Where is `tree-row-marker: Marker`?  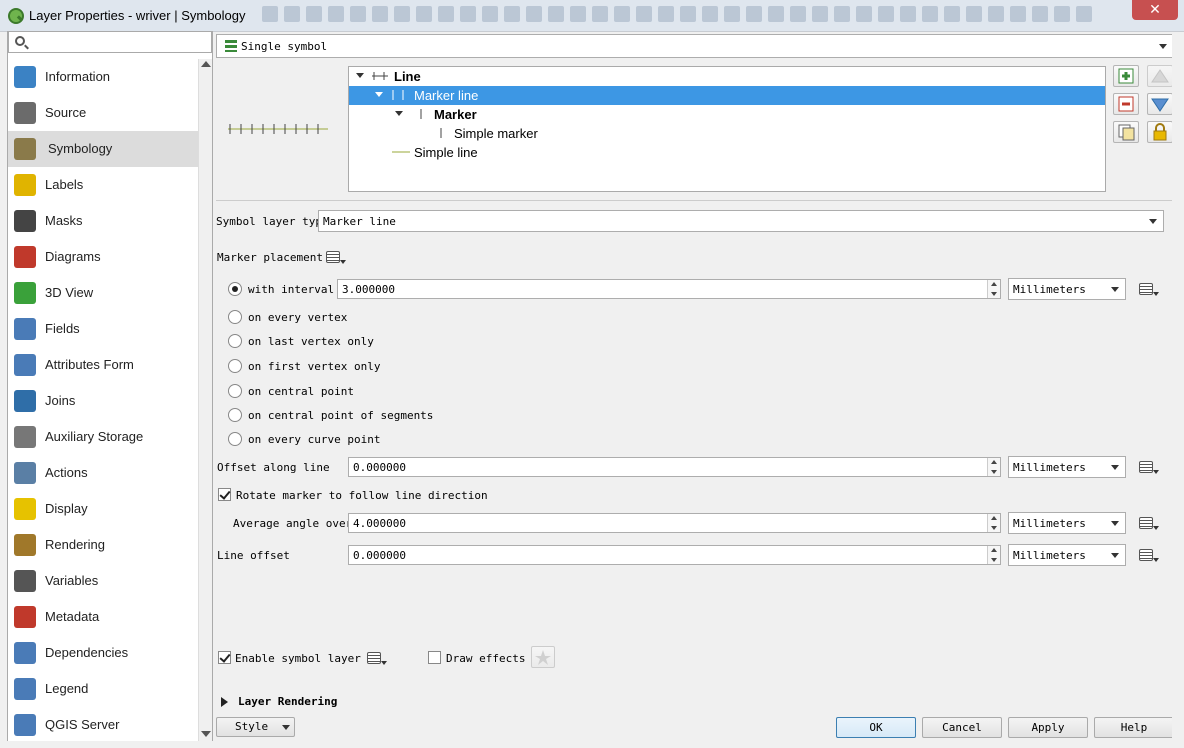
tree-row-marker: Marker is located at coordinates (727, 114).